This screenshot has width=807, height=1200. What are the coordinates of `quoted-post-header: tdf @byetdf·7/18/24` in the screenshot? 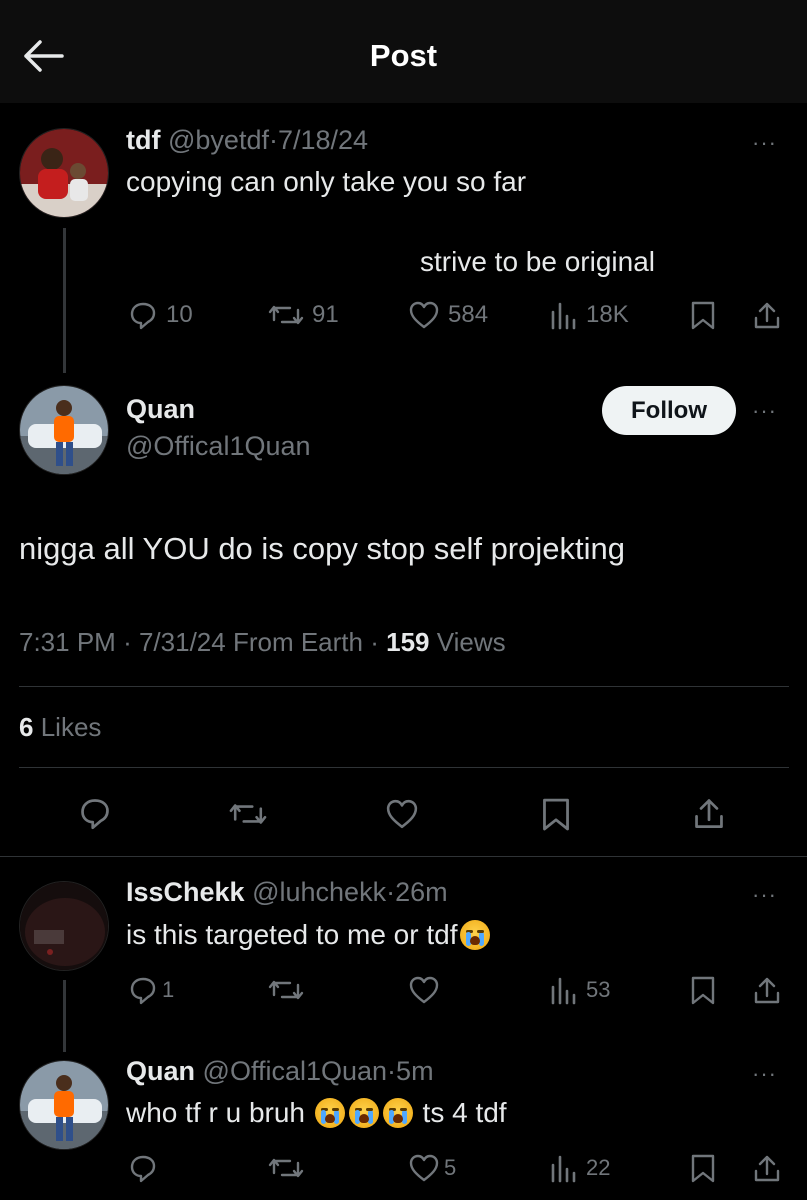 It's located at (247, 140).